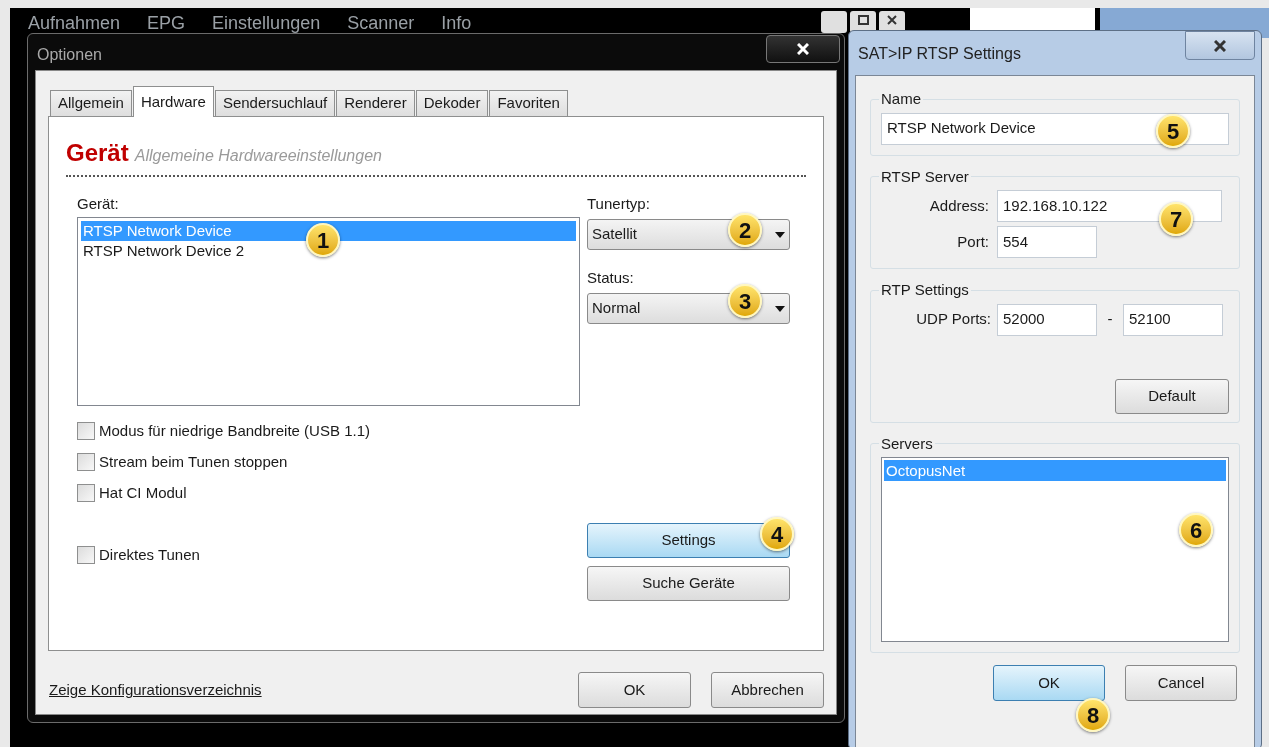 The height and width of the screenshot is (747, 1269). I want to click on link: Zeige Konfigurationsverzeichnis, so click(155, 690).